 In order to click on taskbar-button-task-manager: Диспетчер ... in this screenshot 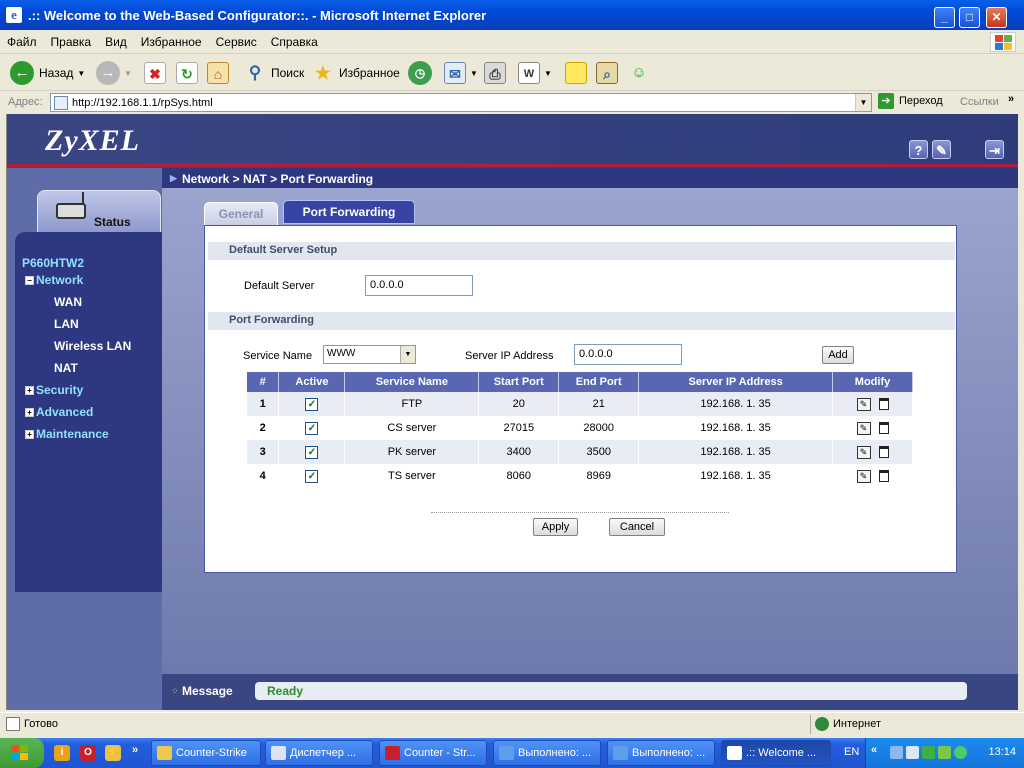, I will do `click(319, 753)`.